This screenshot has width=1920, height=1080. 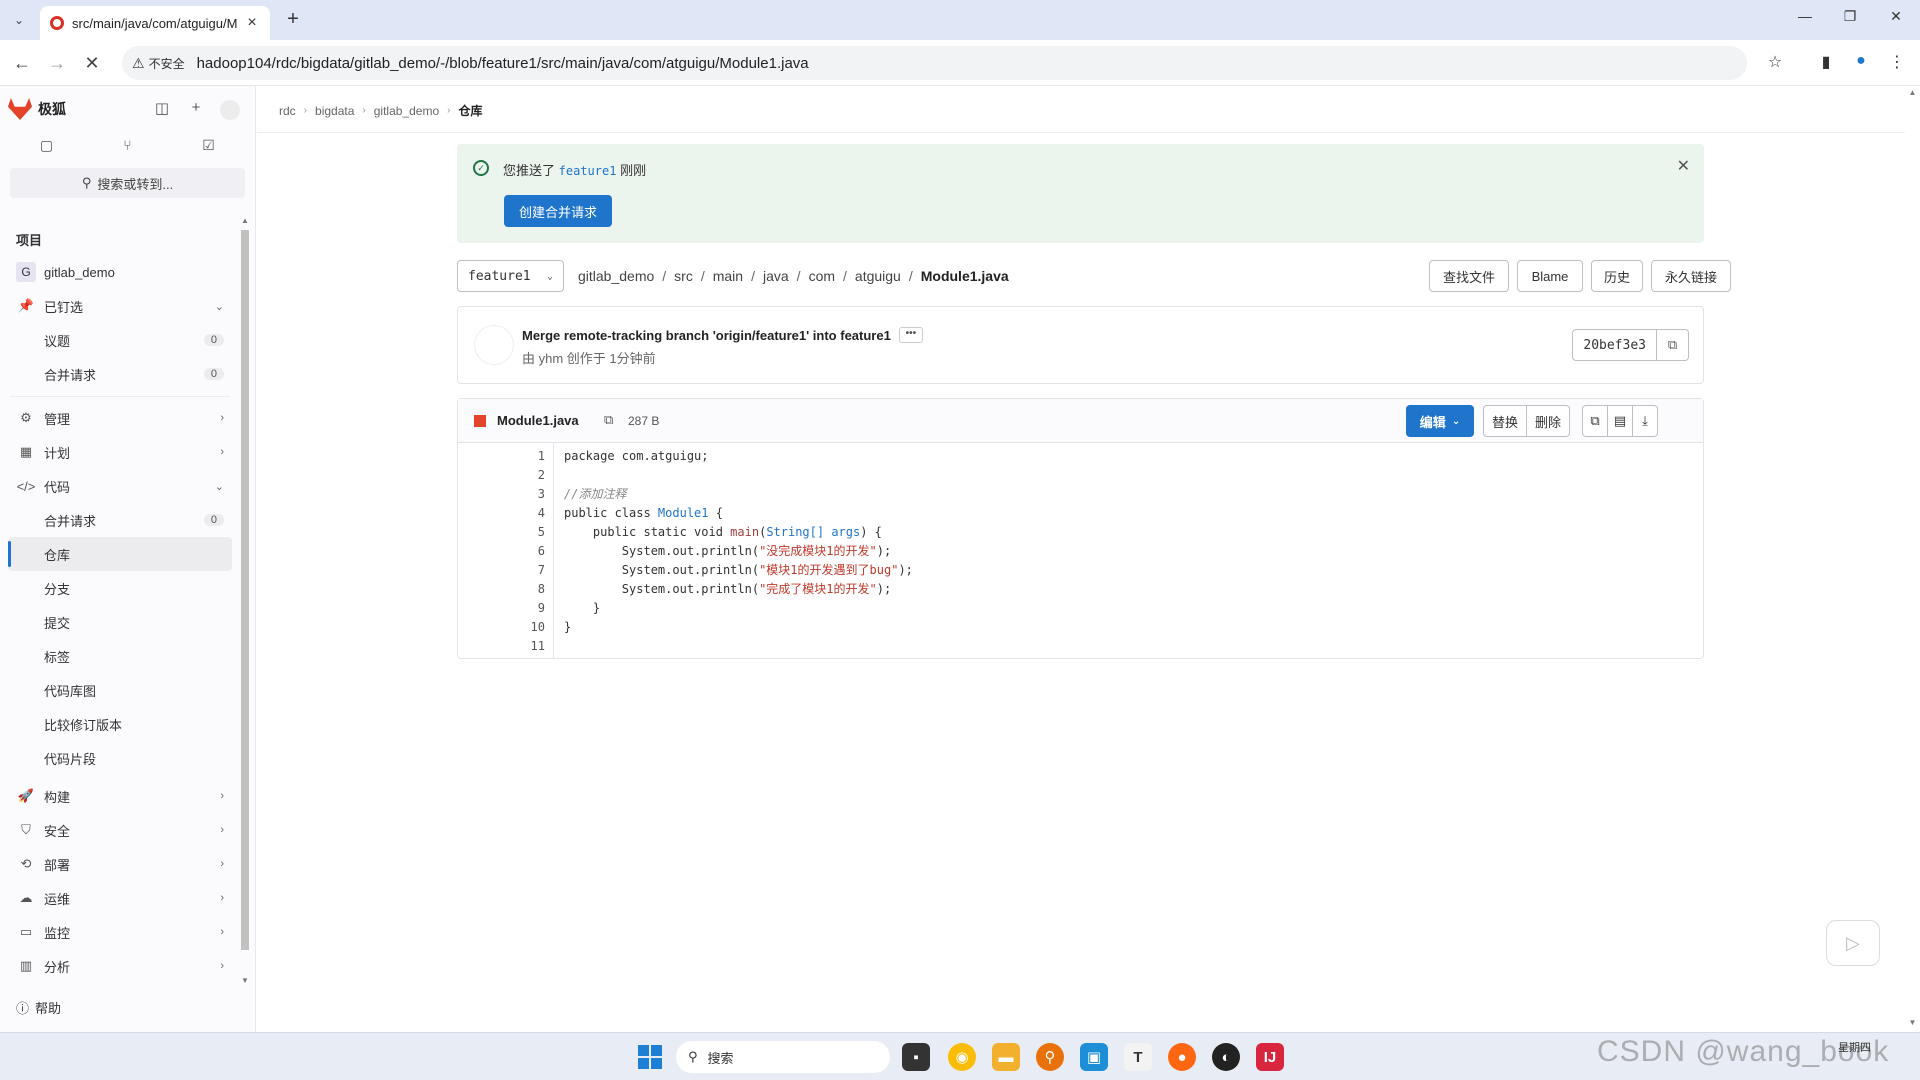 I want to click on system-clock: 星期四, so click(x=1854, y=1048).